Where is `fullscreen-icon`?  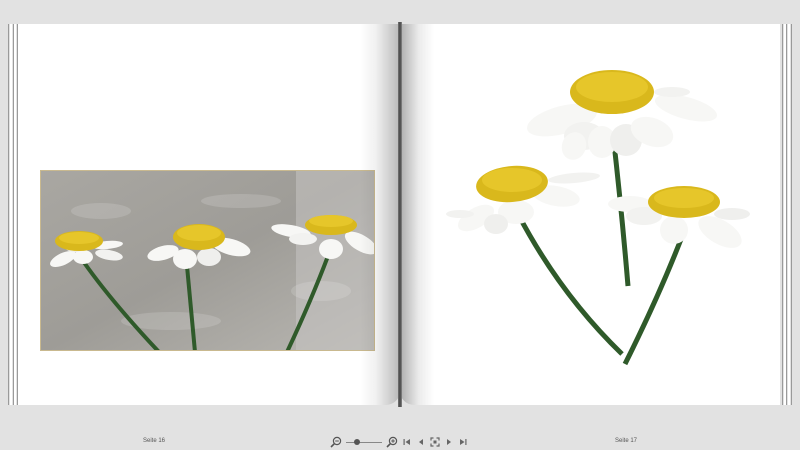
fullscreen-icon is located at coordinates (435, 441).